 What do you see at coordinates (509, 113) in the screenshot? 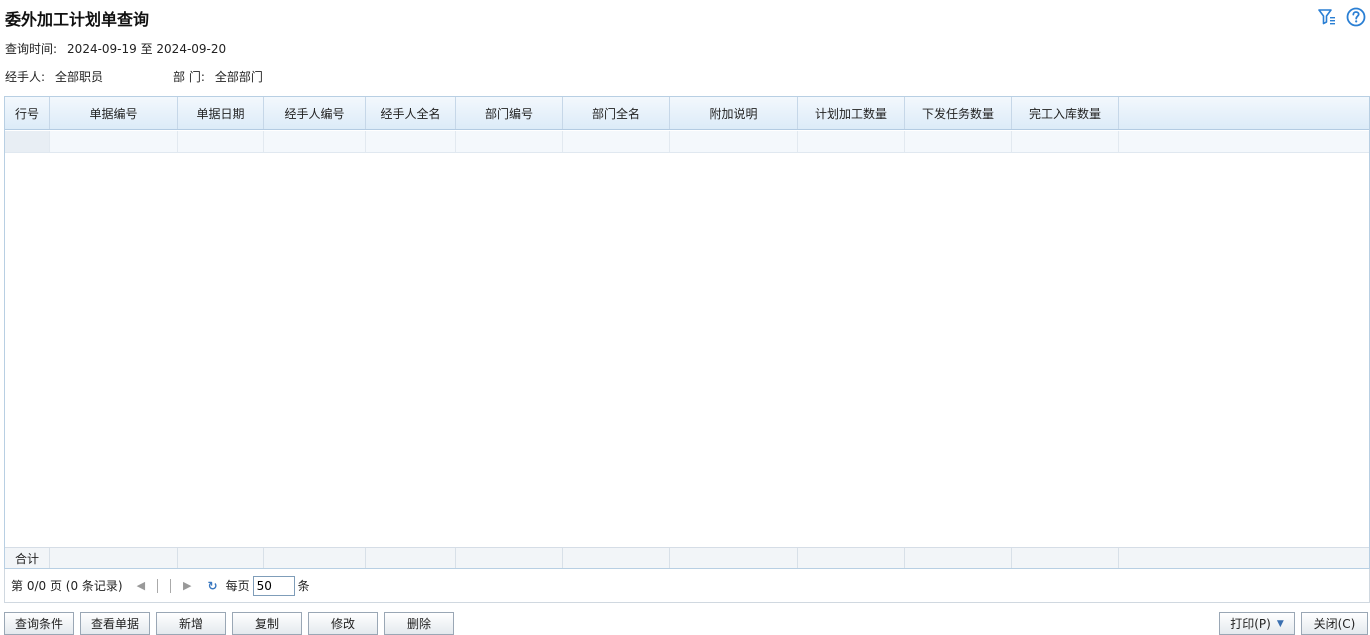
I see `column-header-department-code: 部门编号` at bounding box center [509, 113].